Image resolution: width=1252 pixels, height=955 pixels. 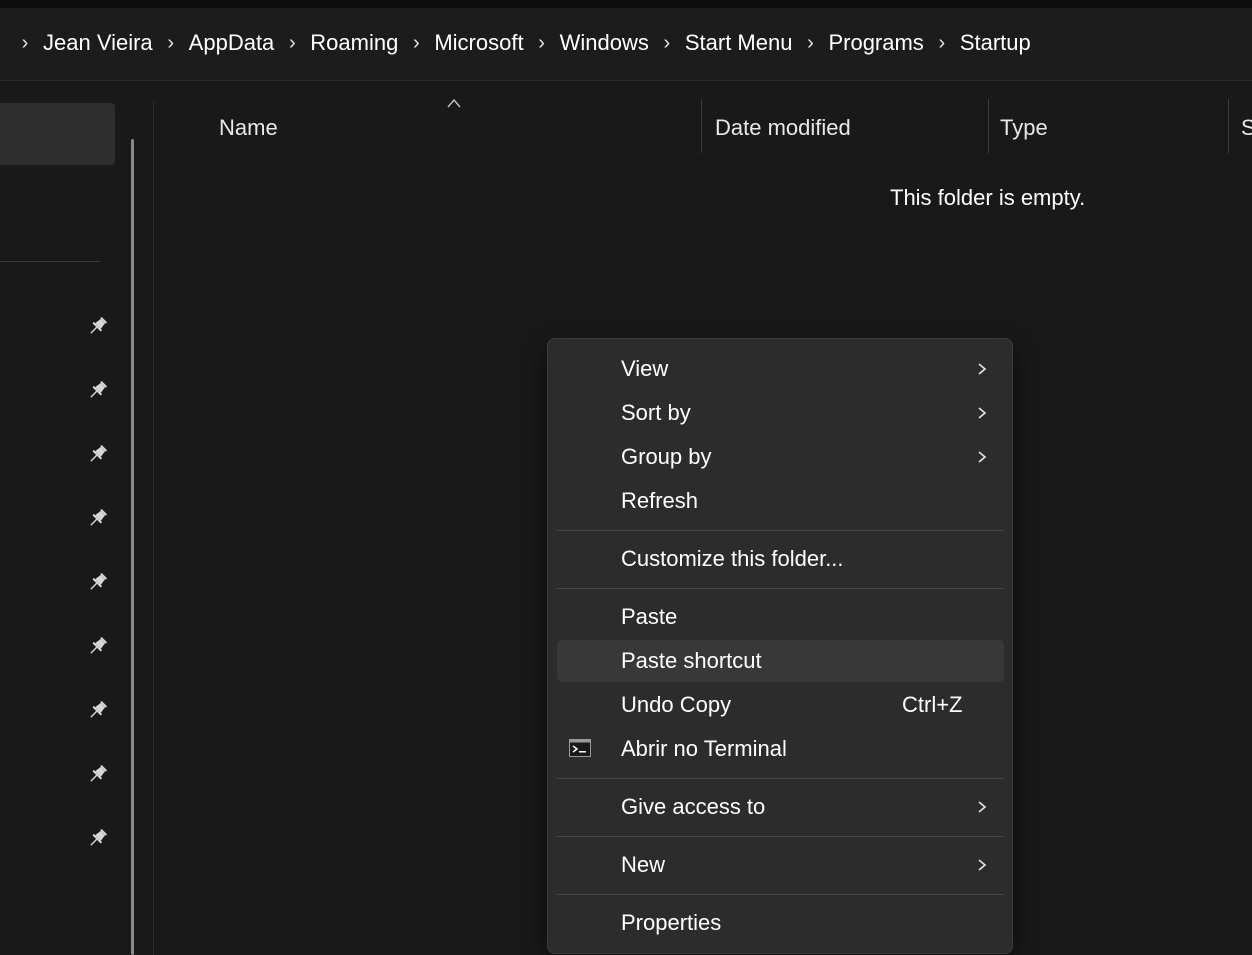 What do you see at coordinates (57, 134) in the screenshot?
I see `nav-item-selected` at bounding box center [57, 134].